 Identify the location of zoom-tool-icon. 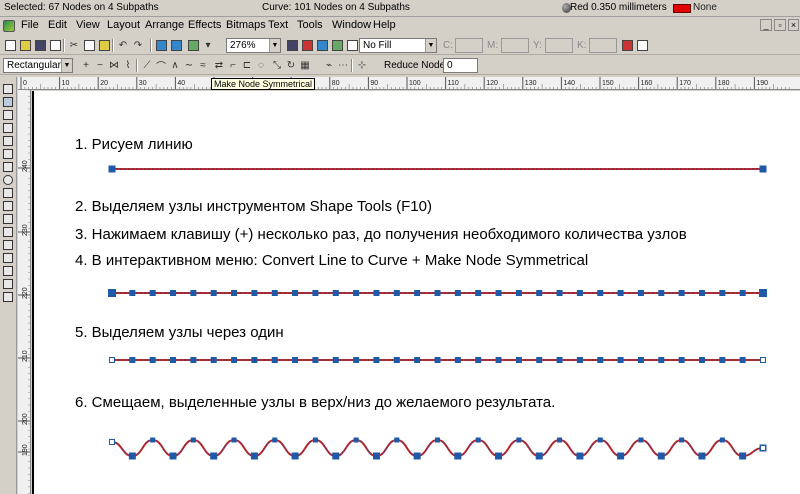
(8, 128).